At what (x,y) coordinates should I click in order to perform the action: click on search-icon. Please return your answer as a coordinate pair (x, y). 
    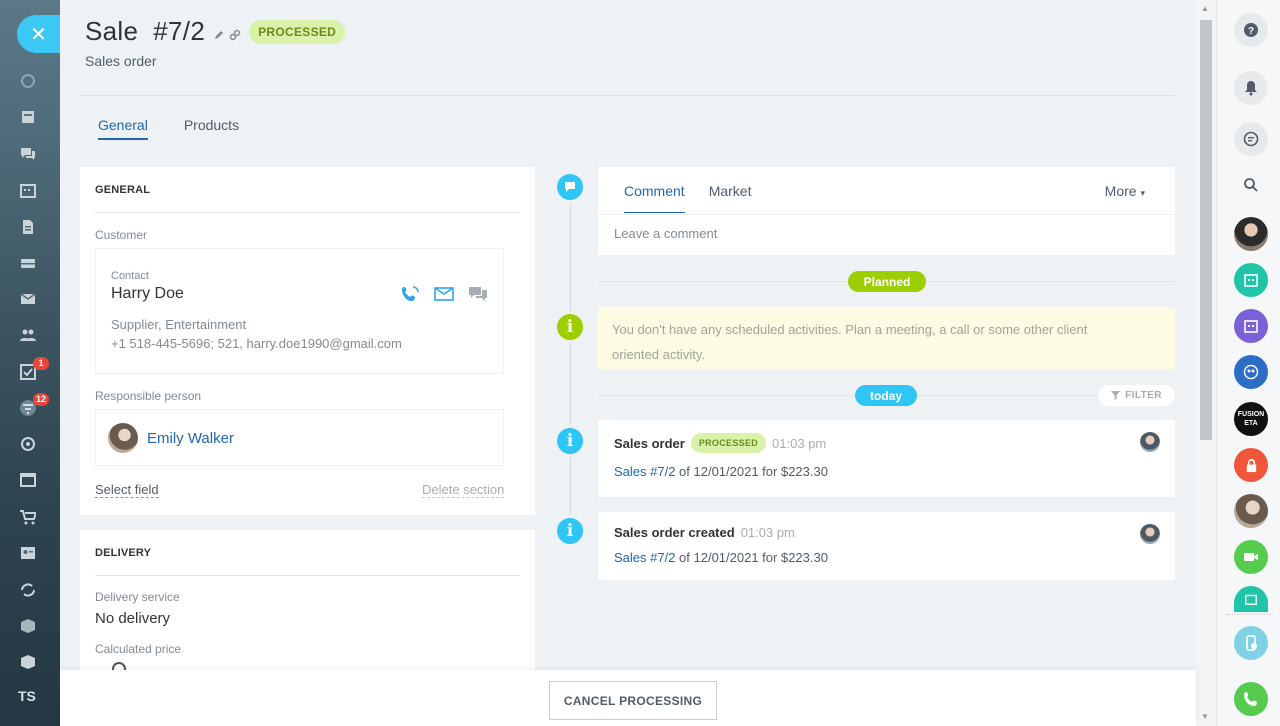
    Looking at the image, I should click on (1251, 185).